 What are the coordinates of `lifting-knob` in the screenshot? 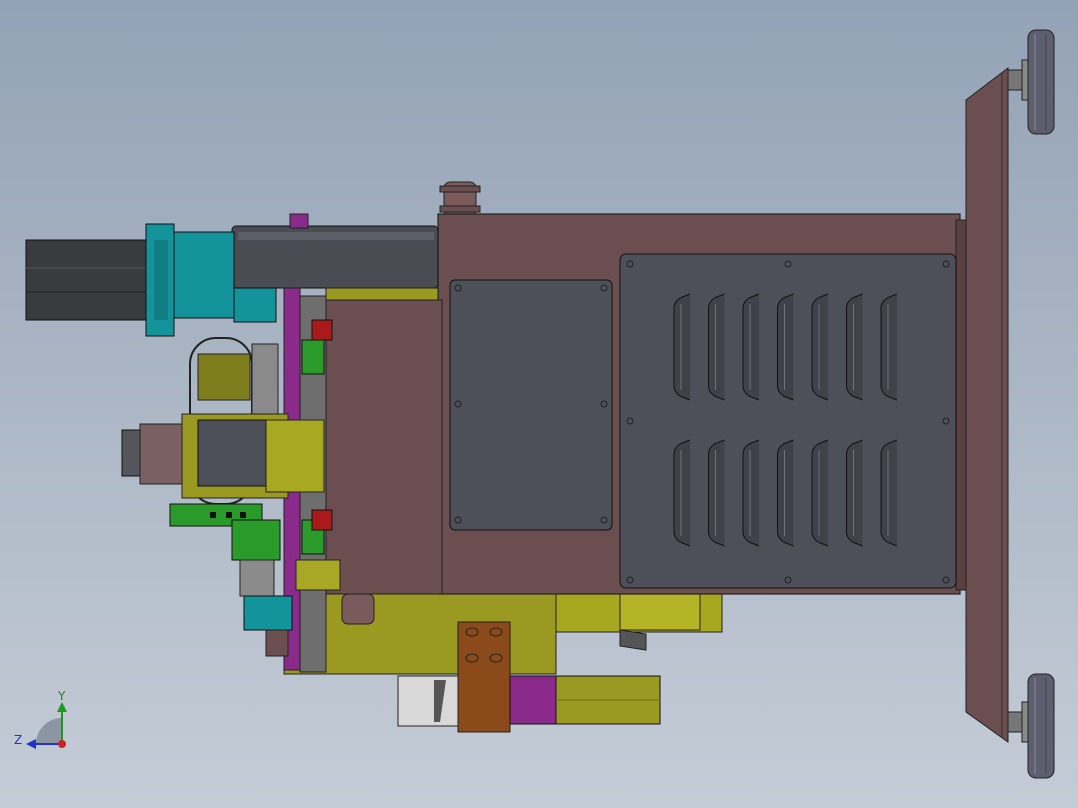 It's located at (460, 199).